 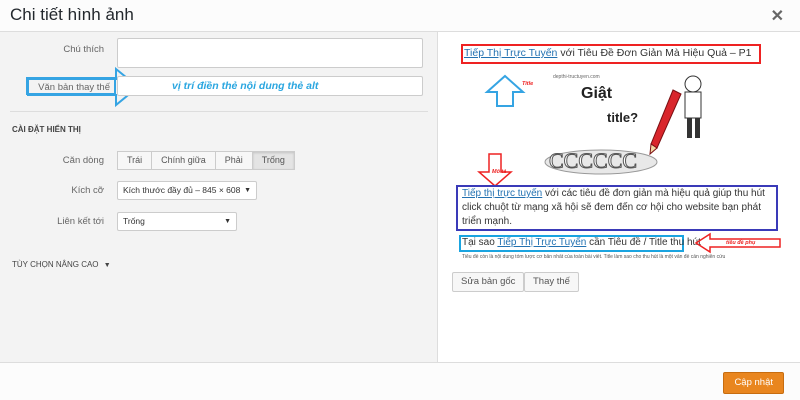 What do you see at coordinates (654, 53) in the screenshot?
I see `title-rest: với Tiêu Đề Đơn Giản Mà Hiệu Quả – P1` at bounding box center [654, 53].